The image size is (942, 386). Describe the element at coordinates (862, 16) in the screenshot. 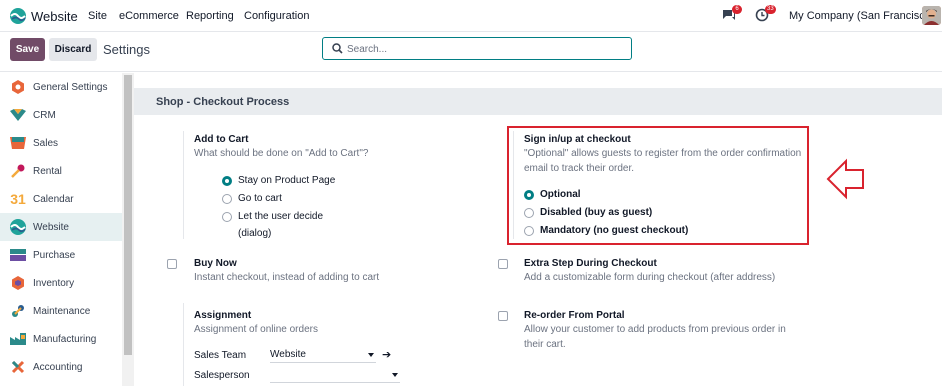

I see `company-switcher: My Company (San Francisco)` at that location.